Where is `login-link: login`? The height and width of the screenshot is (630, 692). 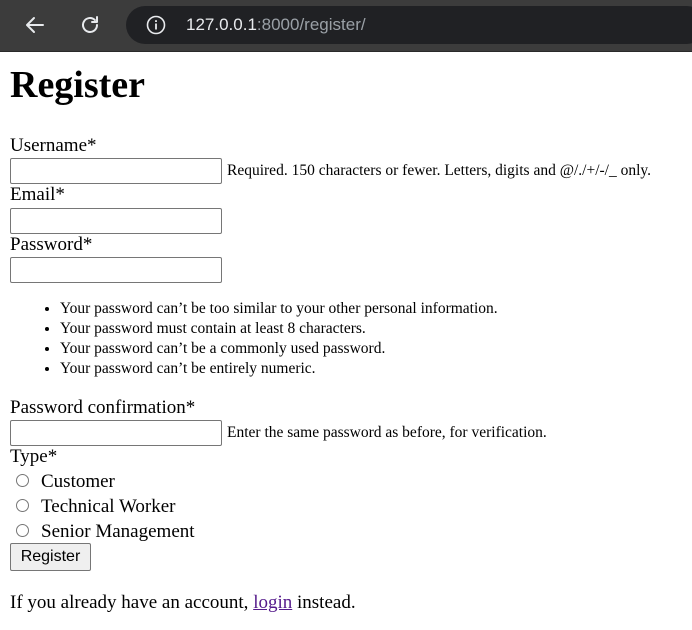 login-link: login is located at coordinates (272, 602).